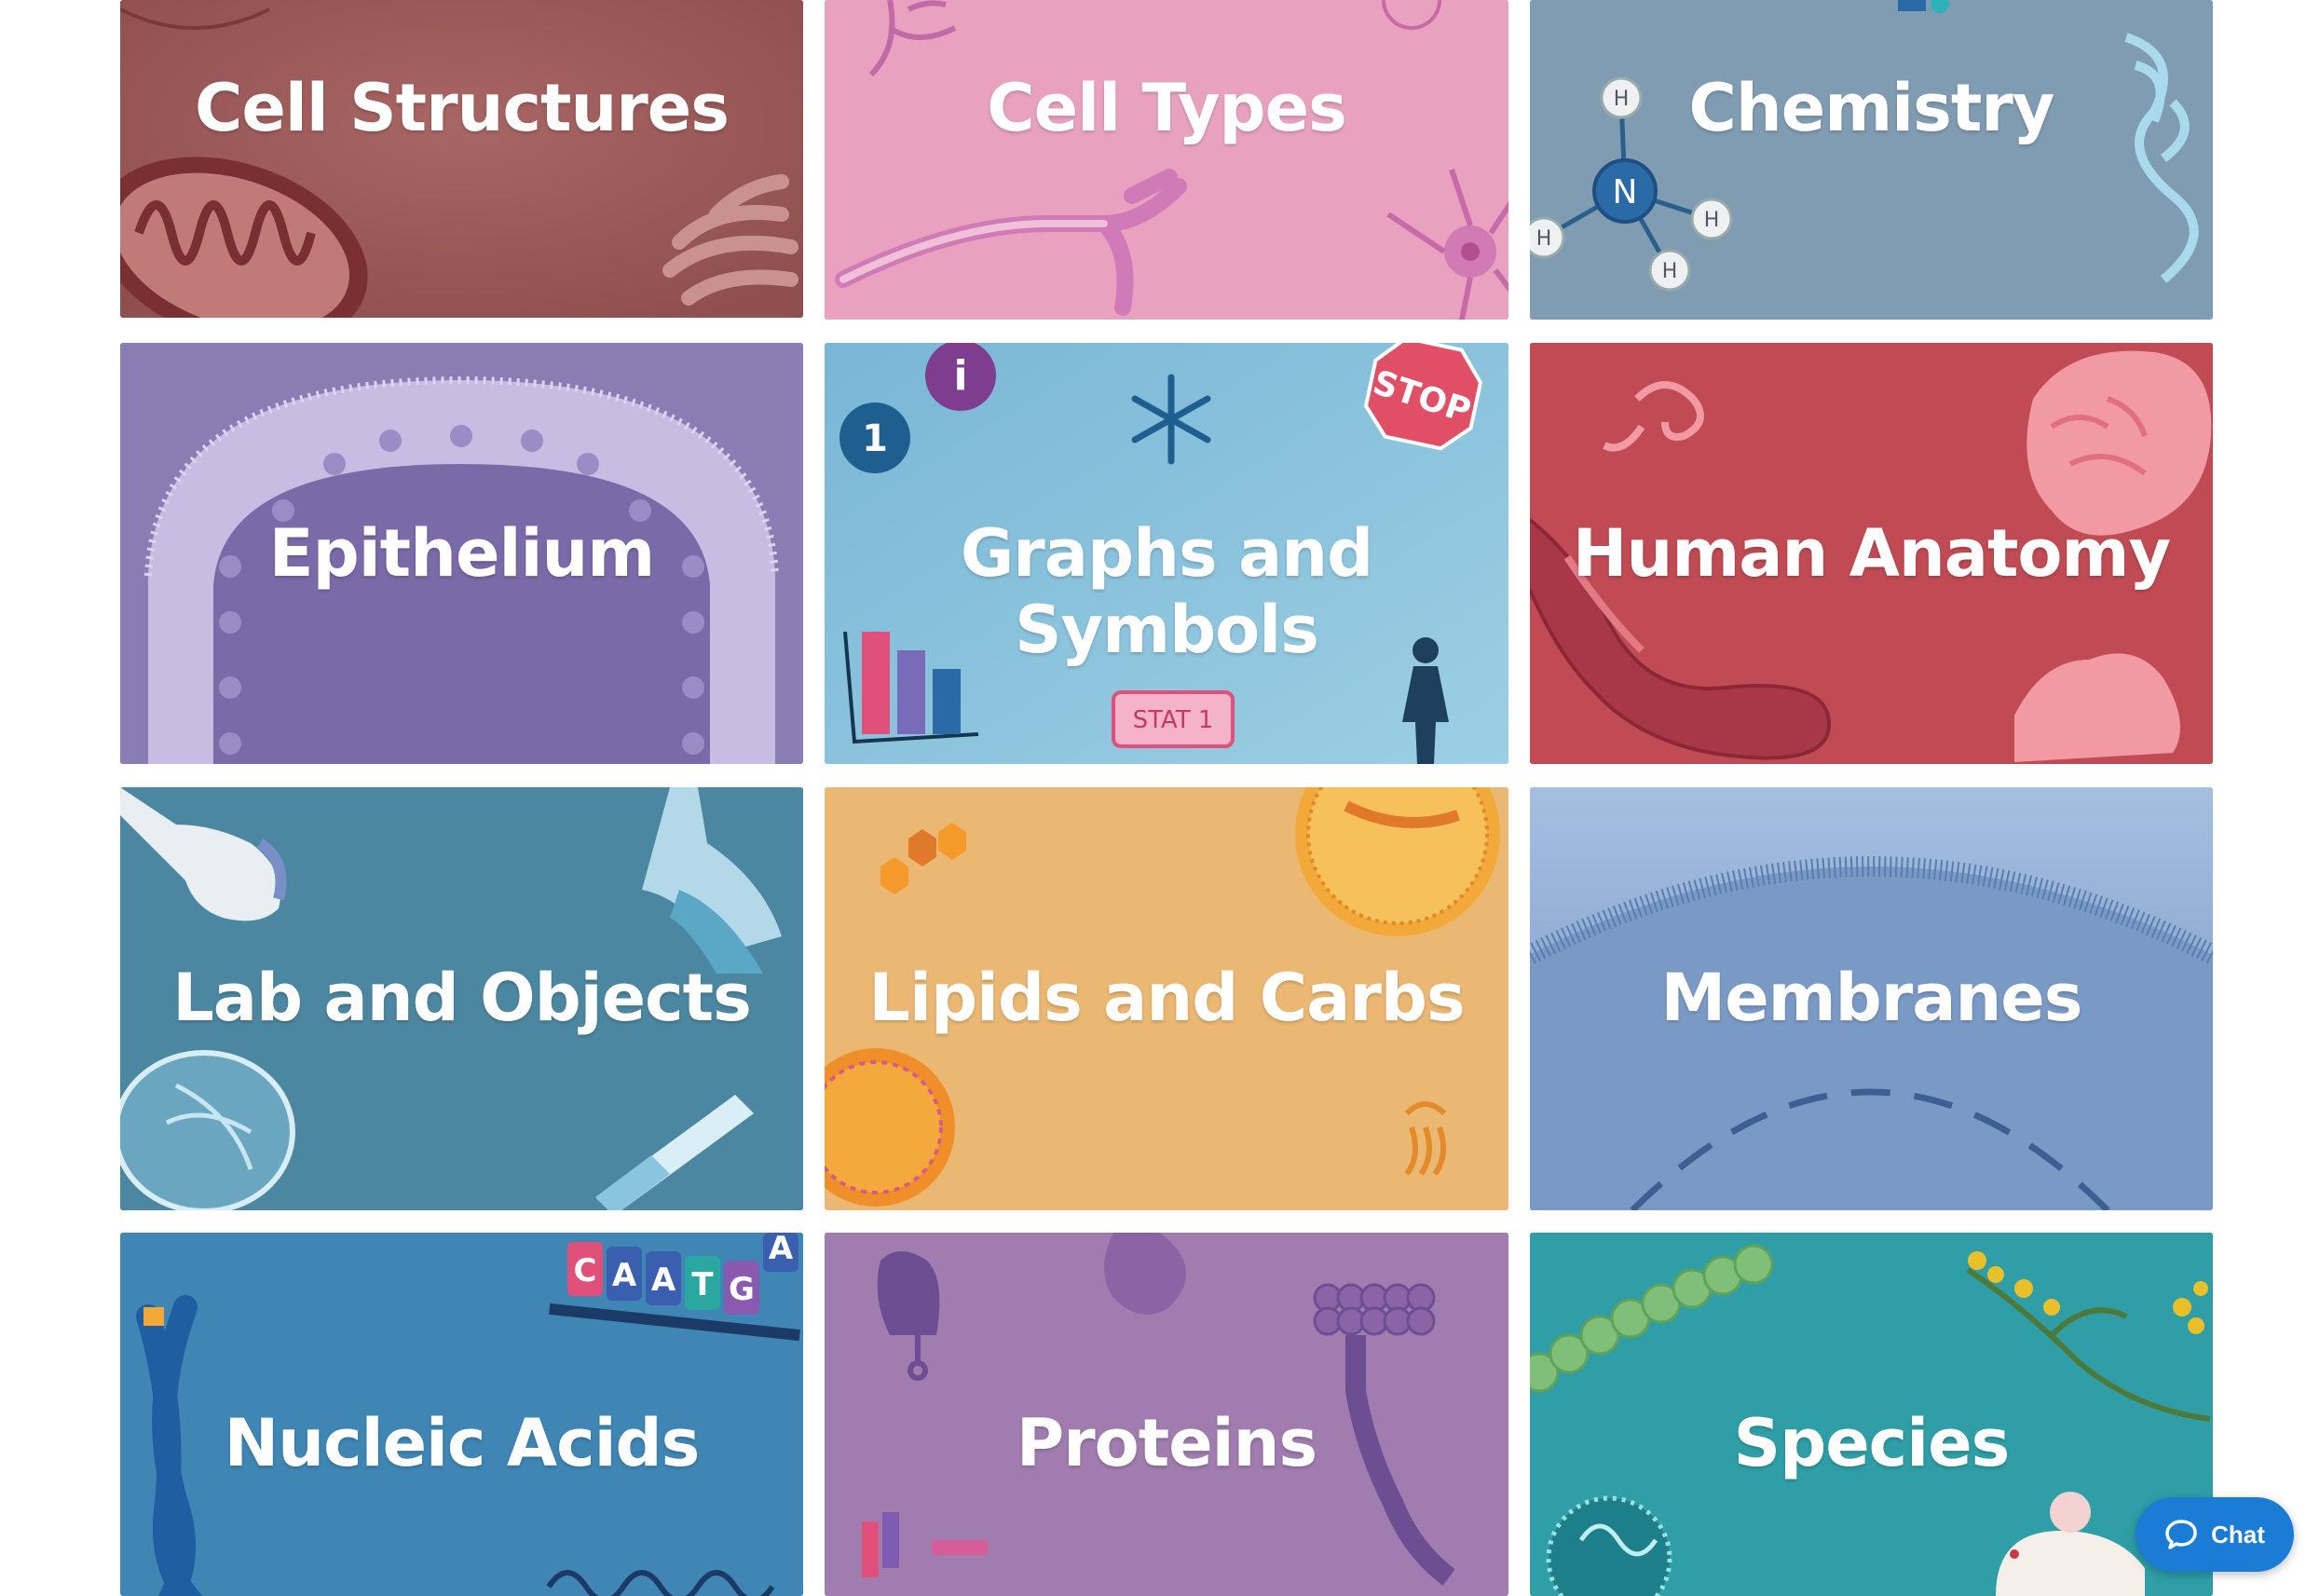 The height and width of the screenshot is (1596, 2320). I want to click on nitrogen-atom: N, so click(1625, 192).